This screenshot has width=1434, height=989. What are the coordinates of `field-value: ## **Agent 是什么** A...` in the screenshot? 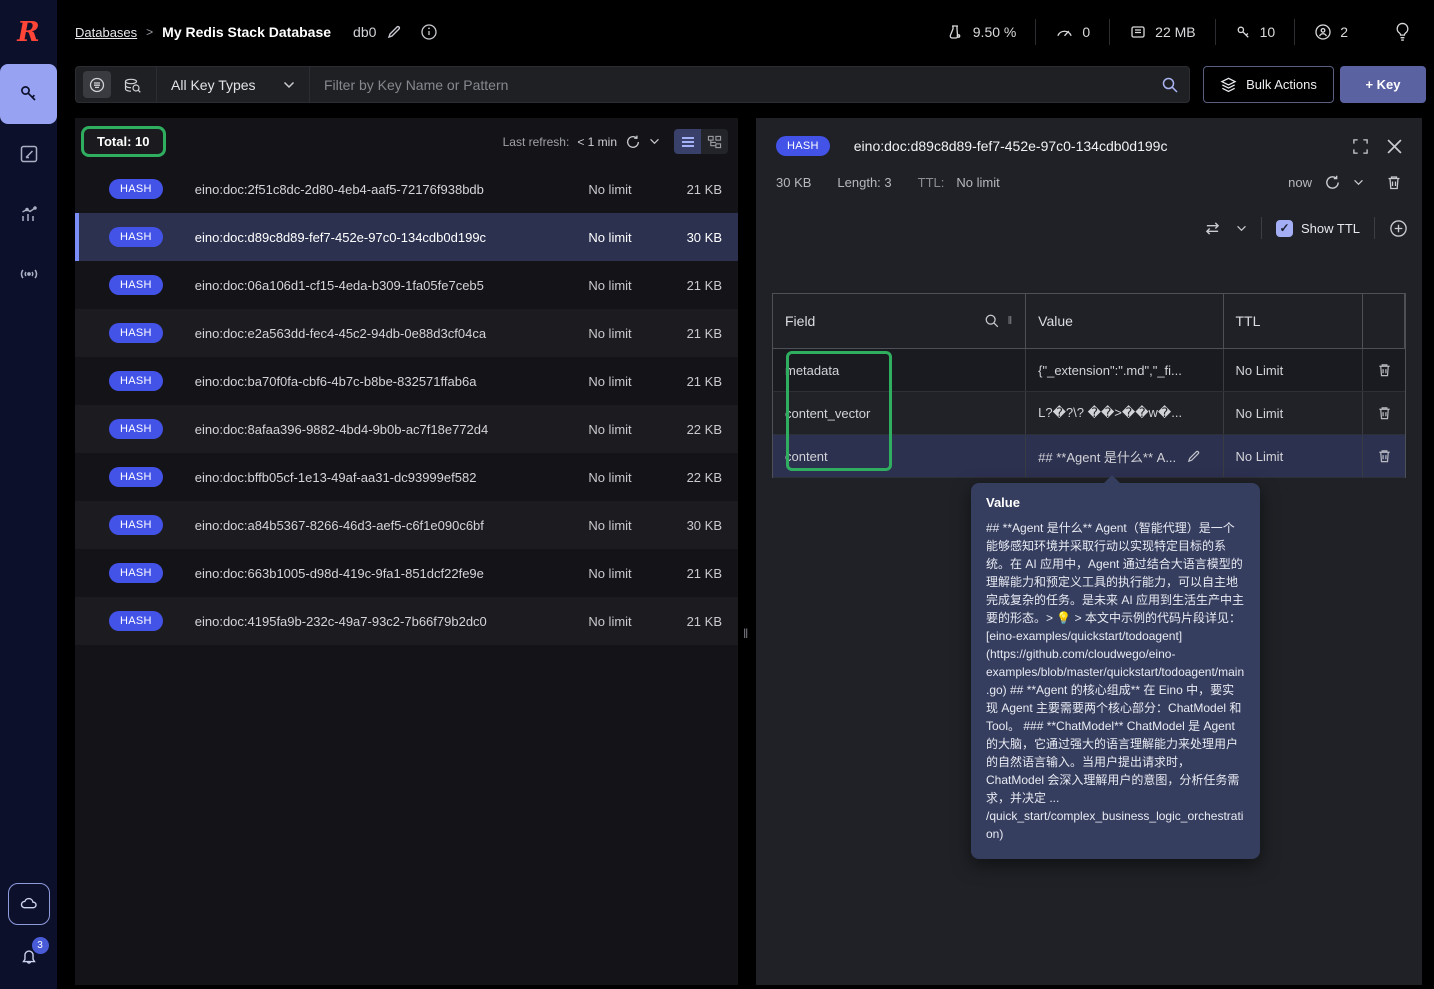 It's located at (1107, 456).